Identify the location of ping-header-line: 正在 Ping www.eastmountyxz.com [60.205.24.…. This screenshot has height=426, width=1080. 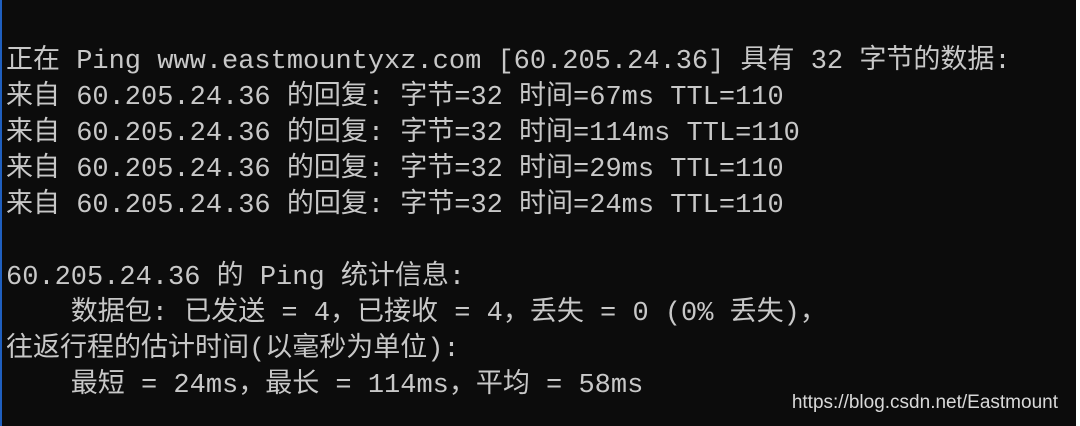
(508, 62).